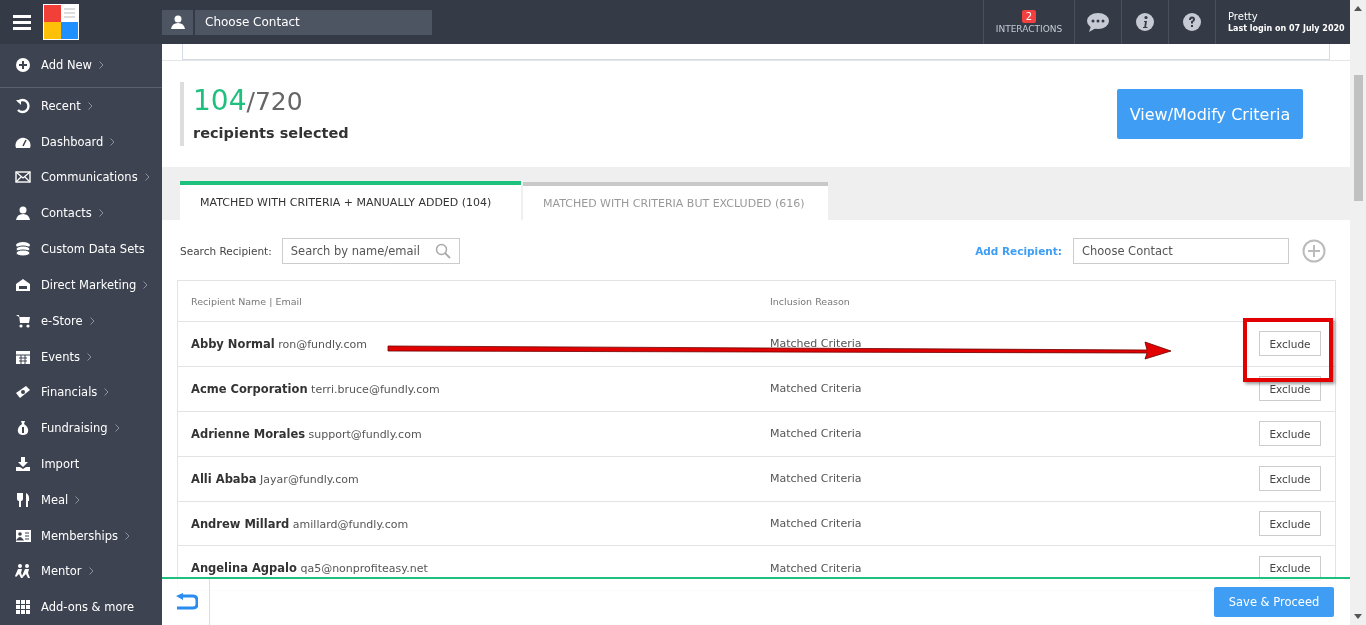  What do you see at coordinates (1018, 251) in the screenshot?
I see `add-recipient-label: Add Recipient:` at bounding box center [1018, 251].